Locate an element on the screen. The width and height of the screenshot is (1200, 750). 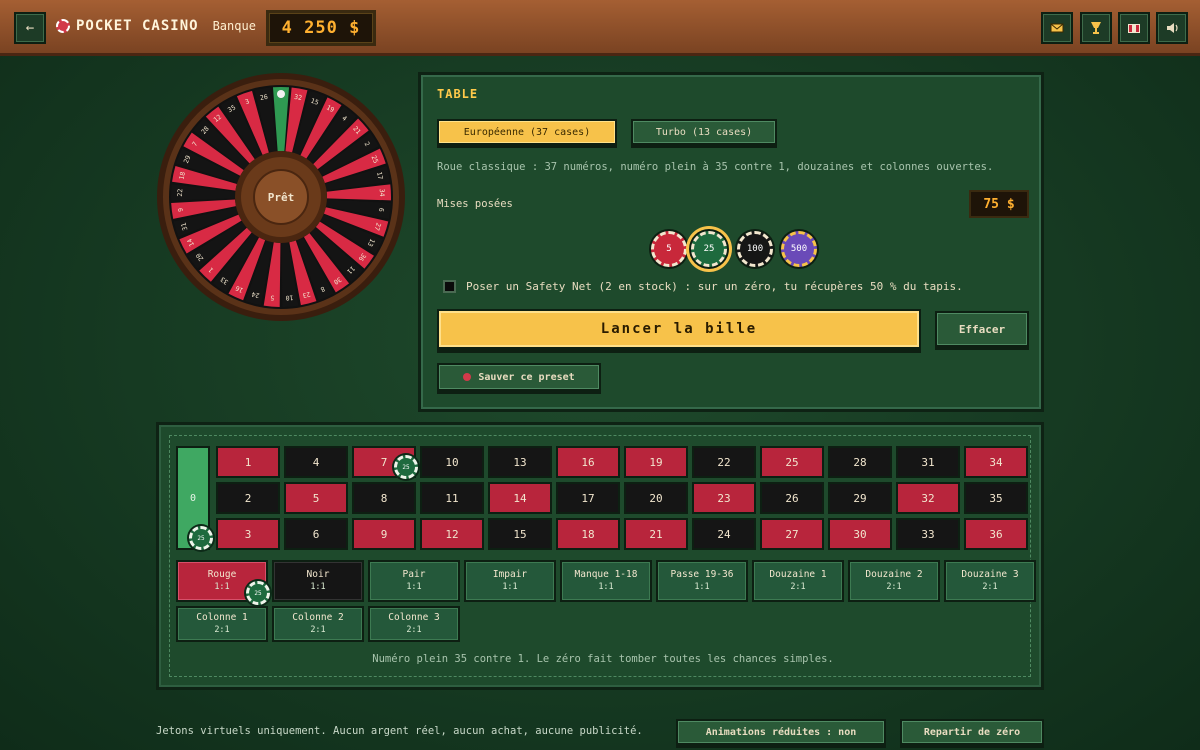
number-cell-5: 5 is located at coordinates (316, 498).